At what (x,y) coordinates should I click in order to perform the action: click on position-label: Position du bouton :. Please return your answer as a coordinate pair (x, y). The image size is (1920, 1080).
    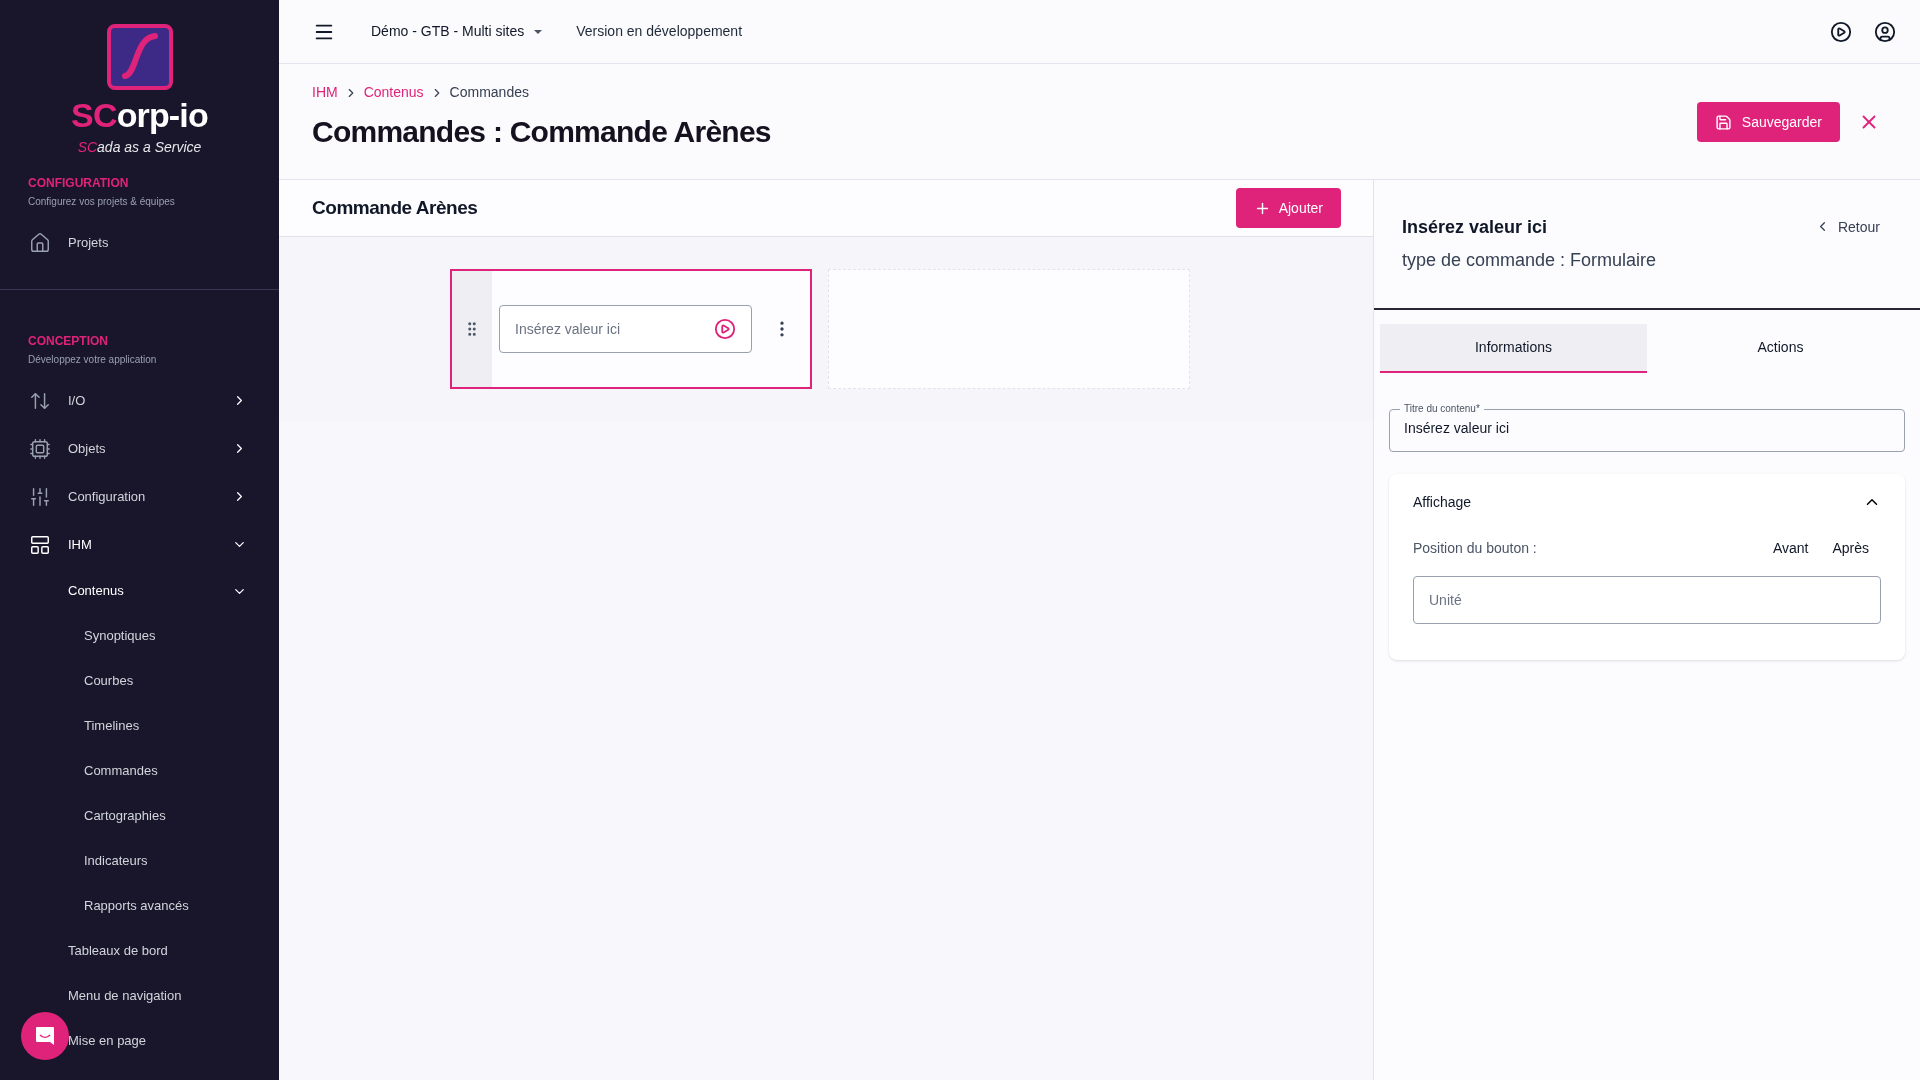
    Looking at the image, I should click on (1475, 548).